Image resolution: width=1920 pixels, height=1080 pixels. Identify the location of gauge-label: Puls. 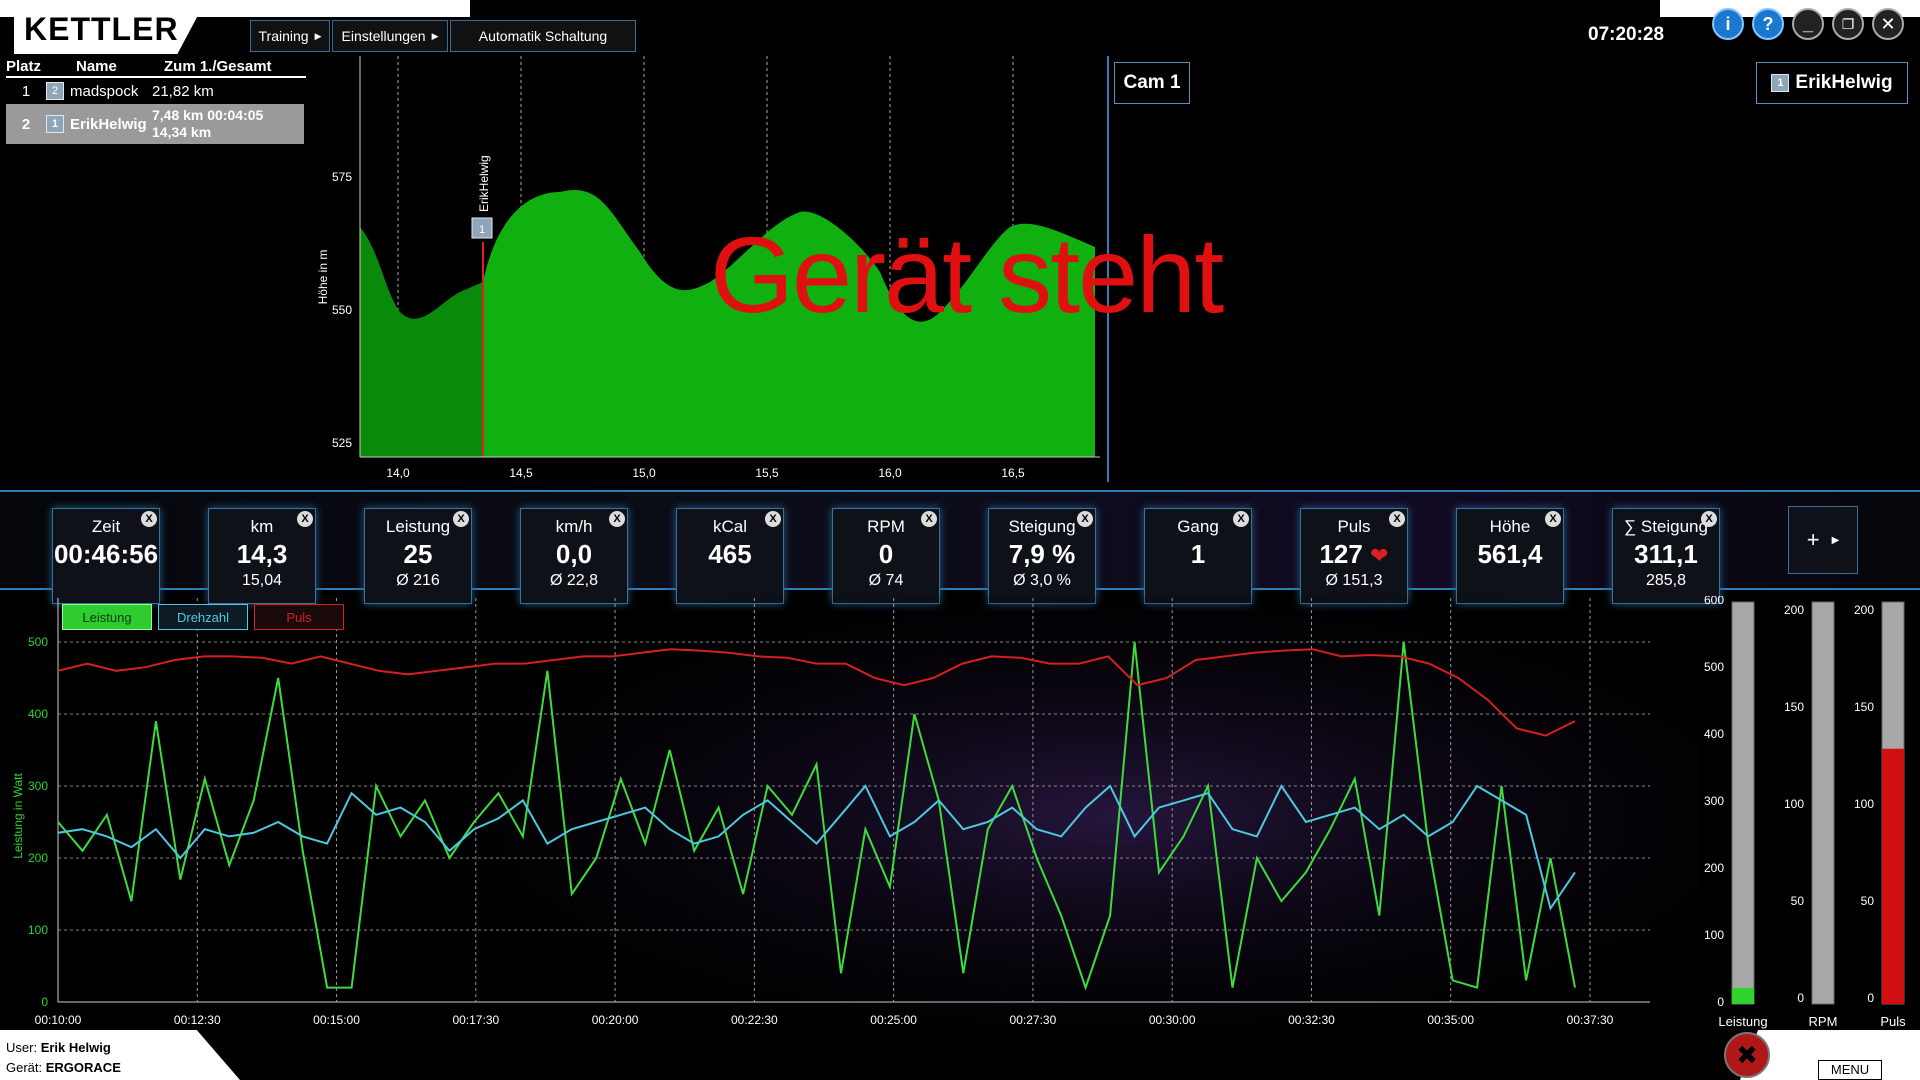
(1893, 1021).